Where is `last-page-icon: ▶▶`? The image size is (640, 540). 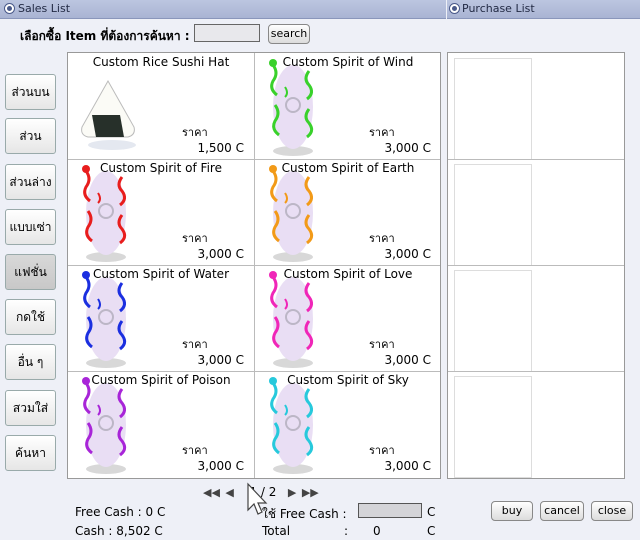
last-page-icon: ▶▶ is located at coordinates (310, 492).